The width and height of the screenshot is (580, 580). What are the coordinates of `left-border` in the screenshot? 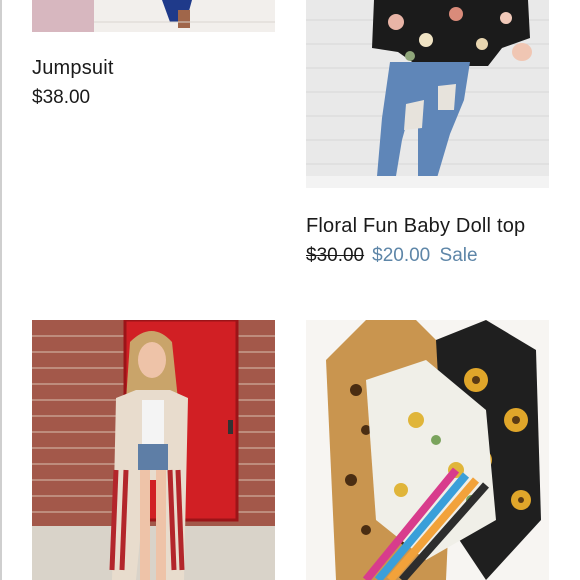 It's located at (1, 290).